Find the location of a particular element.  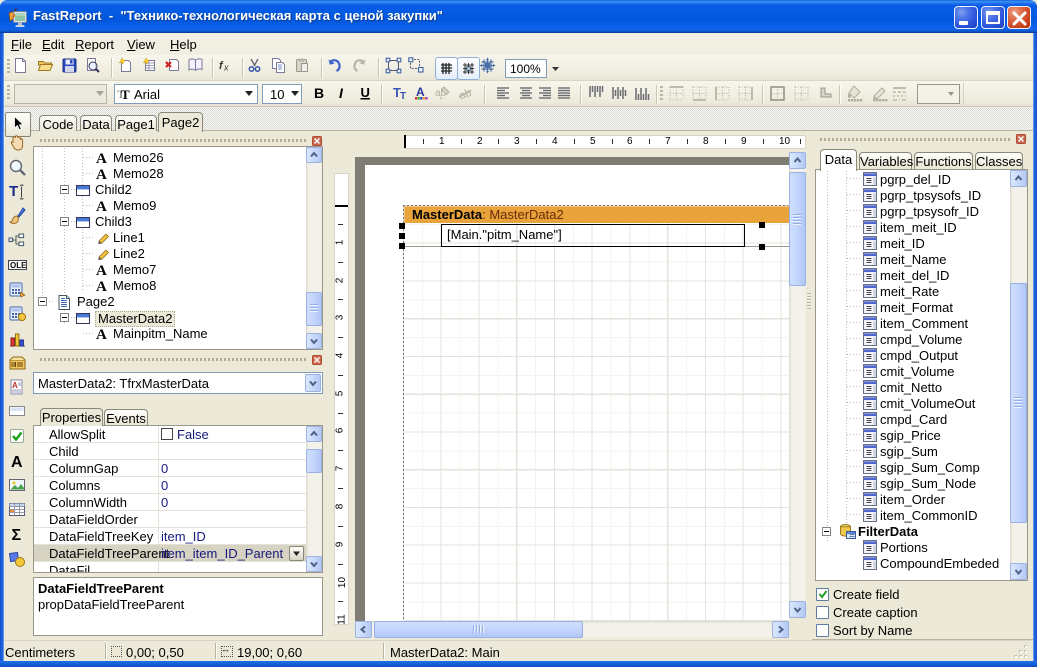

svg-text: I is located at coordinates (341, 93).